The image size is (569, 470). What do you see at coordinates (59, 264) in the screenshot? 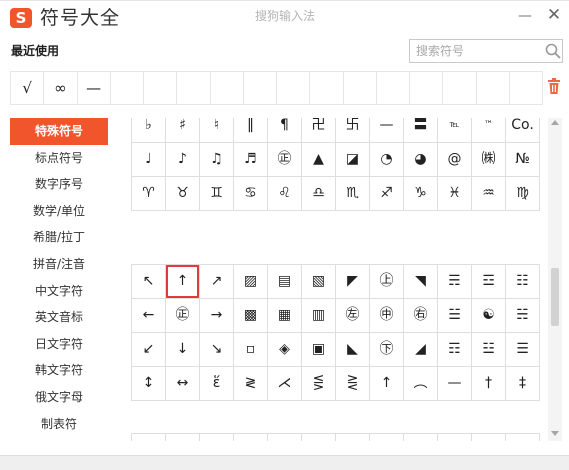
I see `sidebar-item: 拼音/注音` at bounding box center [59, 264].